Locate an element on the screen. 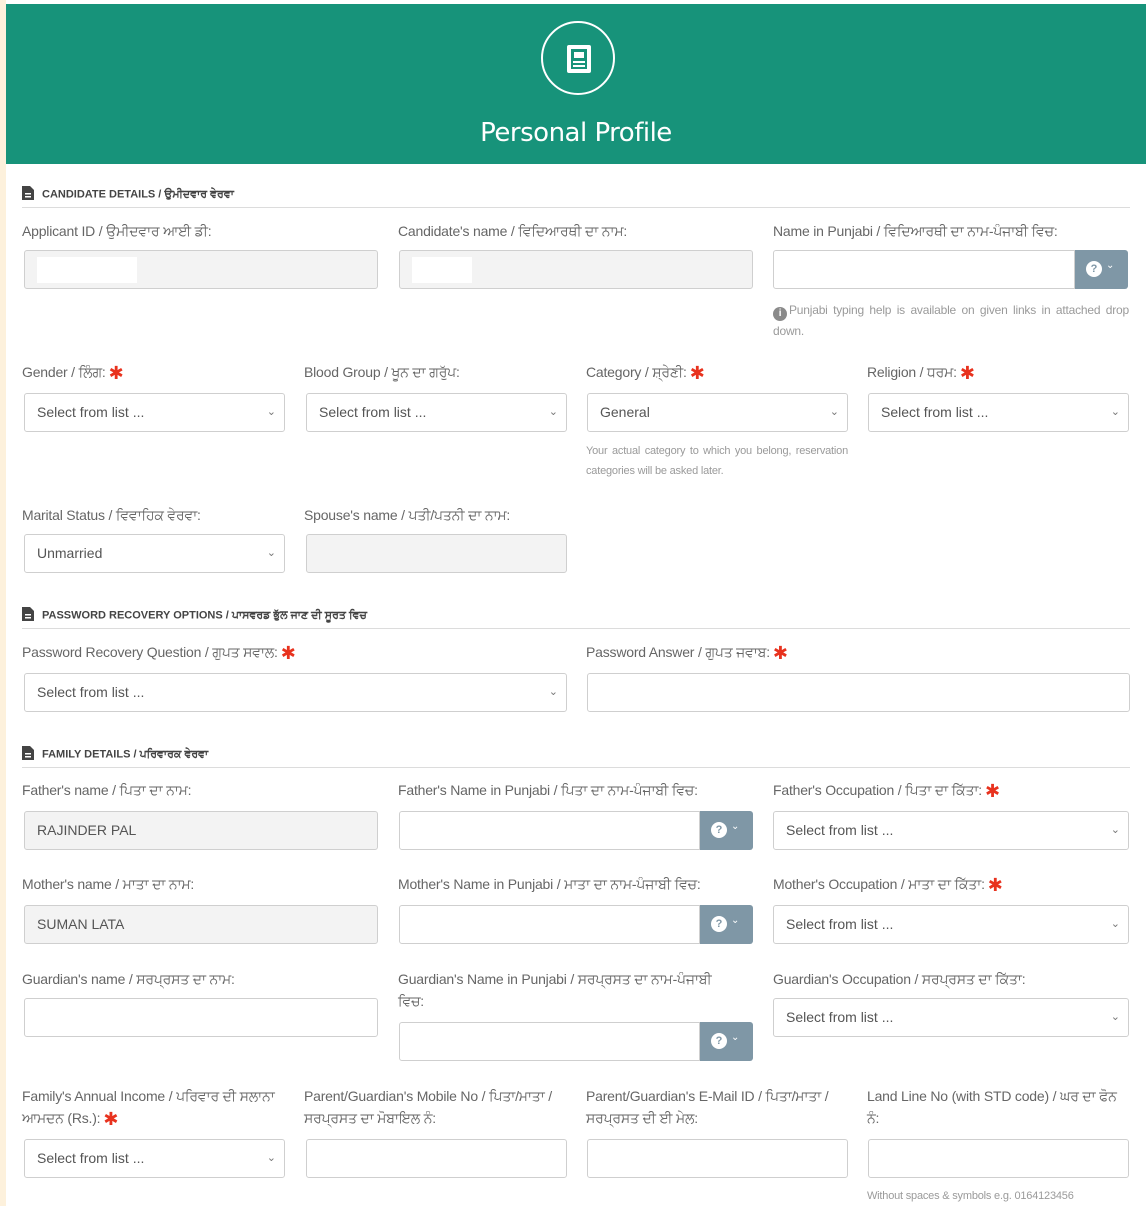 The height and width of the screenshot is (1206, 1146). applicant-id-field is located at coordinates (201, 269).